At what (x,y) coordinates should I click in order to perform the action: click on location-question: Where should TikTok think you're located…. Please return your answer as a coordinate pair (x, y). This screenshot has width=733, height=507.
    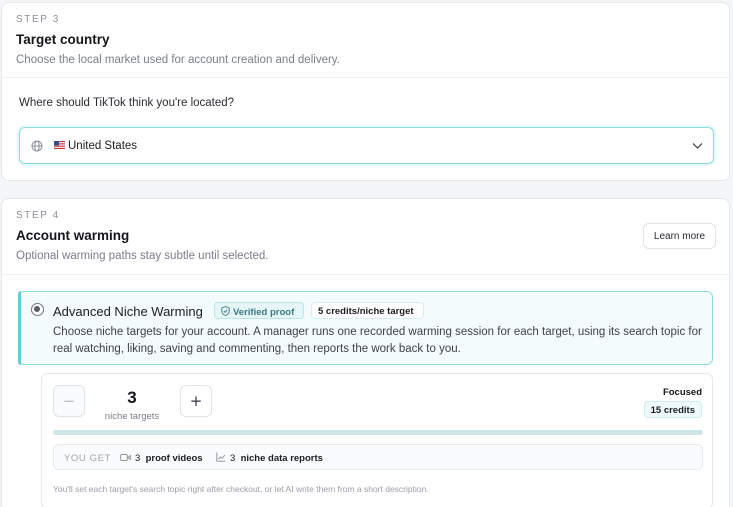
    Looking at the image, I should click on (127, 103).